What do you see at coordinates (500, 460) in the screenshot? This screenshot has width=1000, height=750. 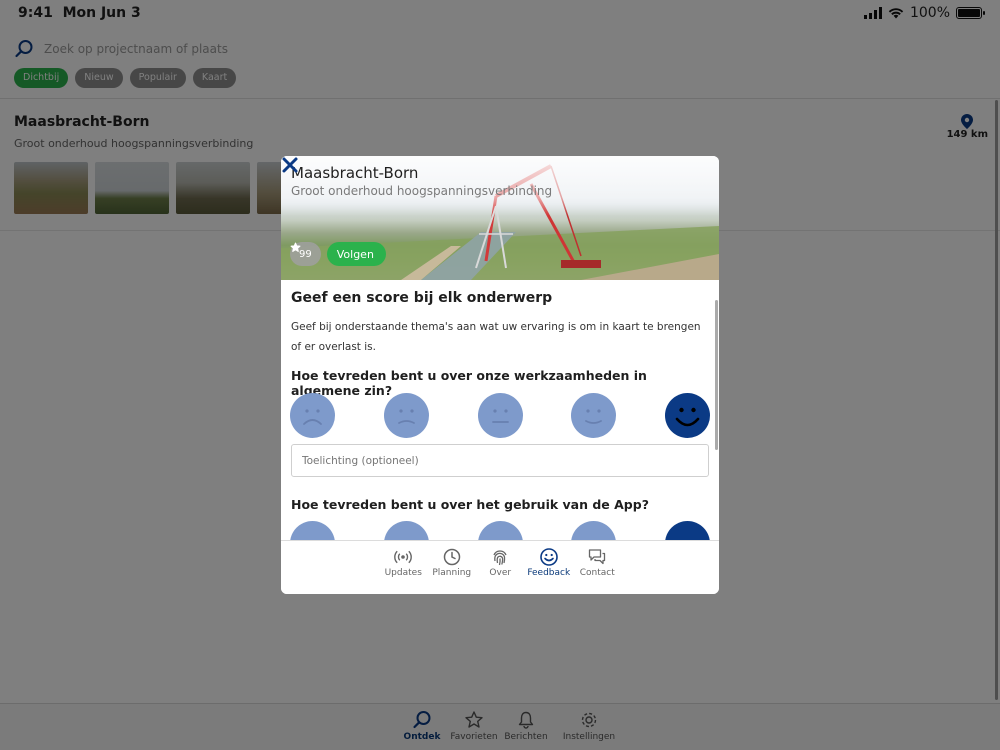 I see `comment-field` at bounding box center [500, 460].